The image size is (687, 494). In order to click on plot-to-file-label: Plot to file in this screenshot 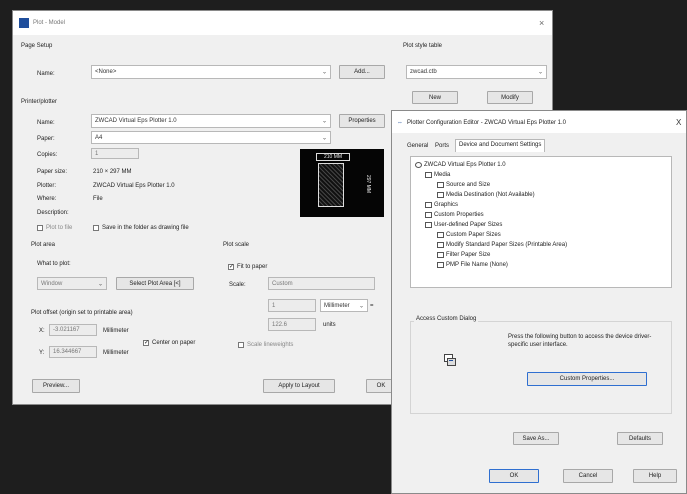, I will do `click(59, 228)`.